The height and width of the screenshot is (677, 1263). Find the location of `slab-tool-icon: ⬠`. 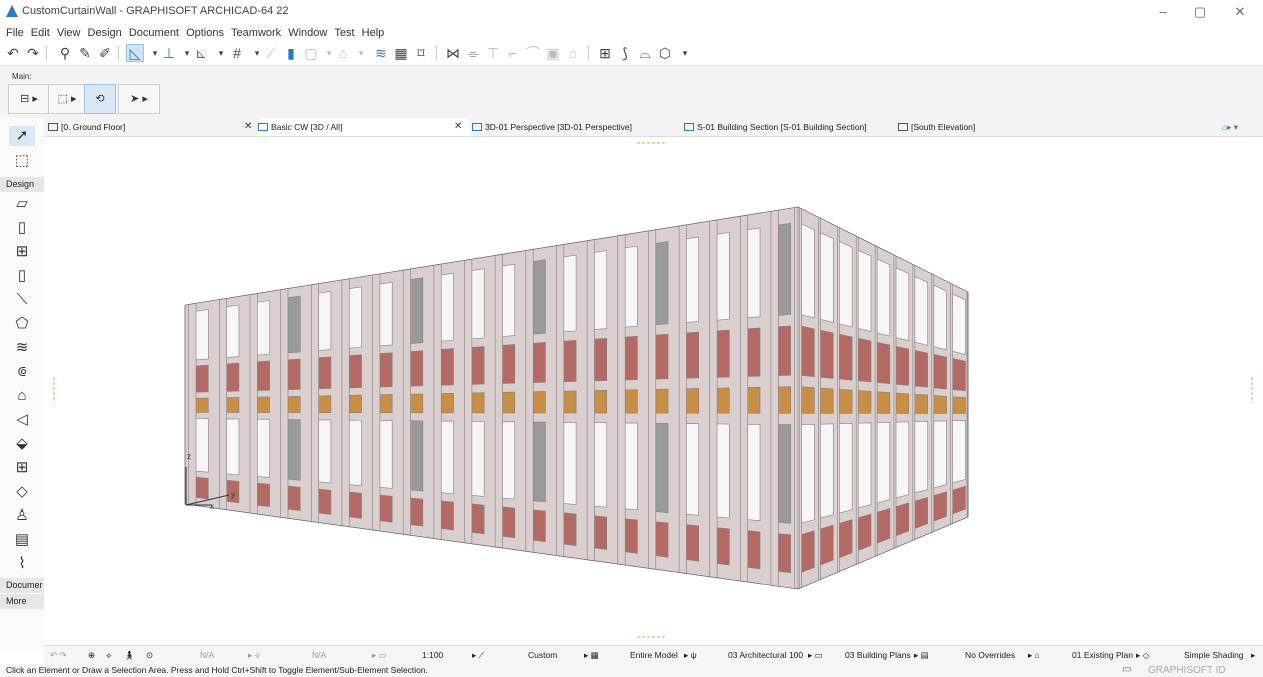

slab-tool-icon: ⬠ is located at coordinates (22, 324).